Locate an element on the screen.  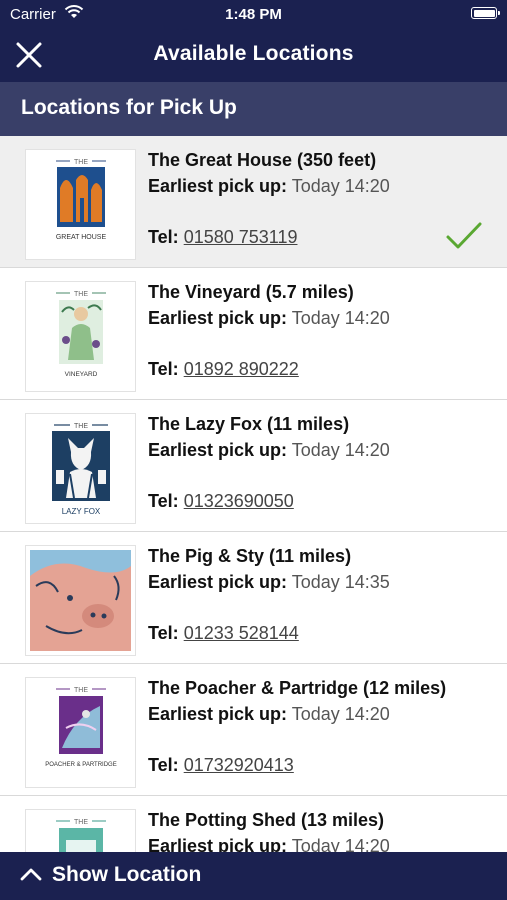
show-location-button: Show Location is located at coordinates (253, 876).